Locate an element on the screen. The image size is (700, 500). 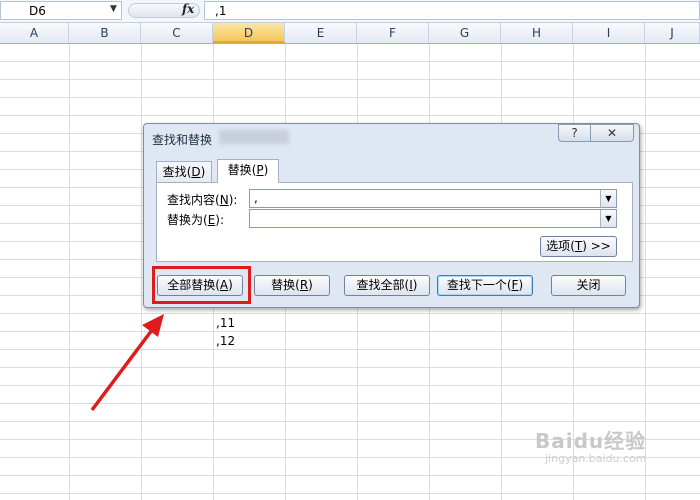
tab-replace: 替换(P) is located at coordinates (248, 171).